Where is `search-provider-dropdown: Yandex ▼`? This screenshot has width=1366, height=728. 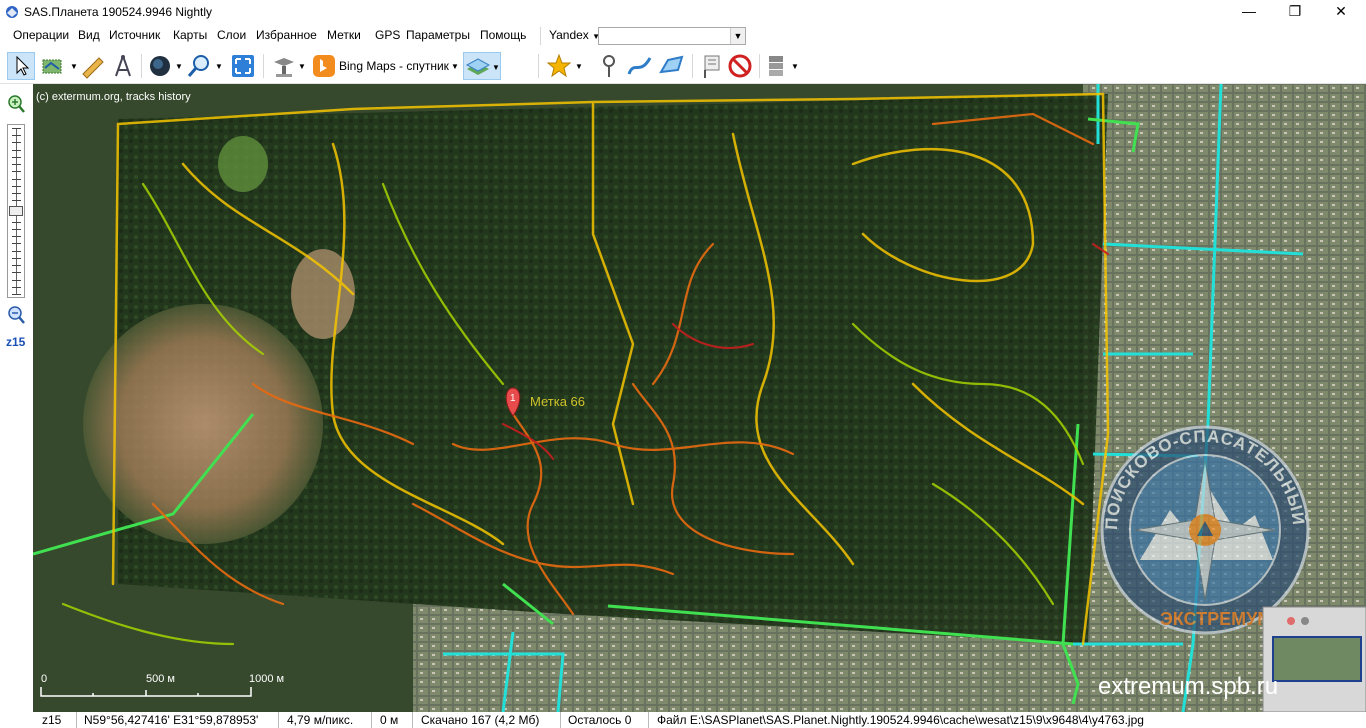 search-provider-dropdown: Yandex ▼ is located at coordinates (574, 35).